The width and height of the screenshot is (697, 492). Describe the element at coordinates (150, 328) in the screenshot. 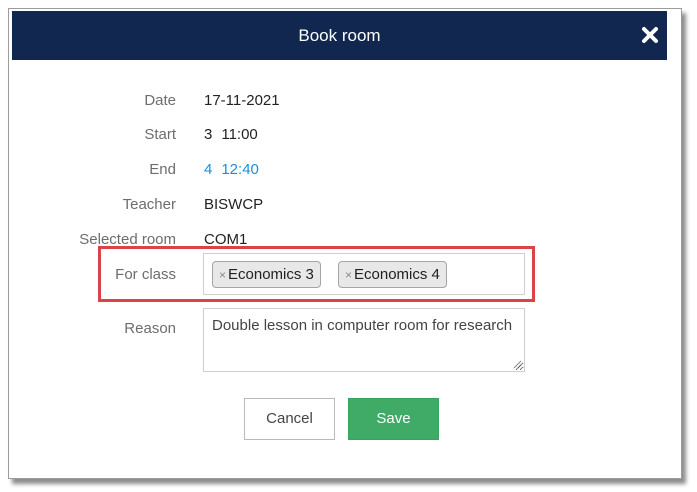

I see `reason-label: Reason` at that location.